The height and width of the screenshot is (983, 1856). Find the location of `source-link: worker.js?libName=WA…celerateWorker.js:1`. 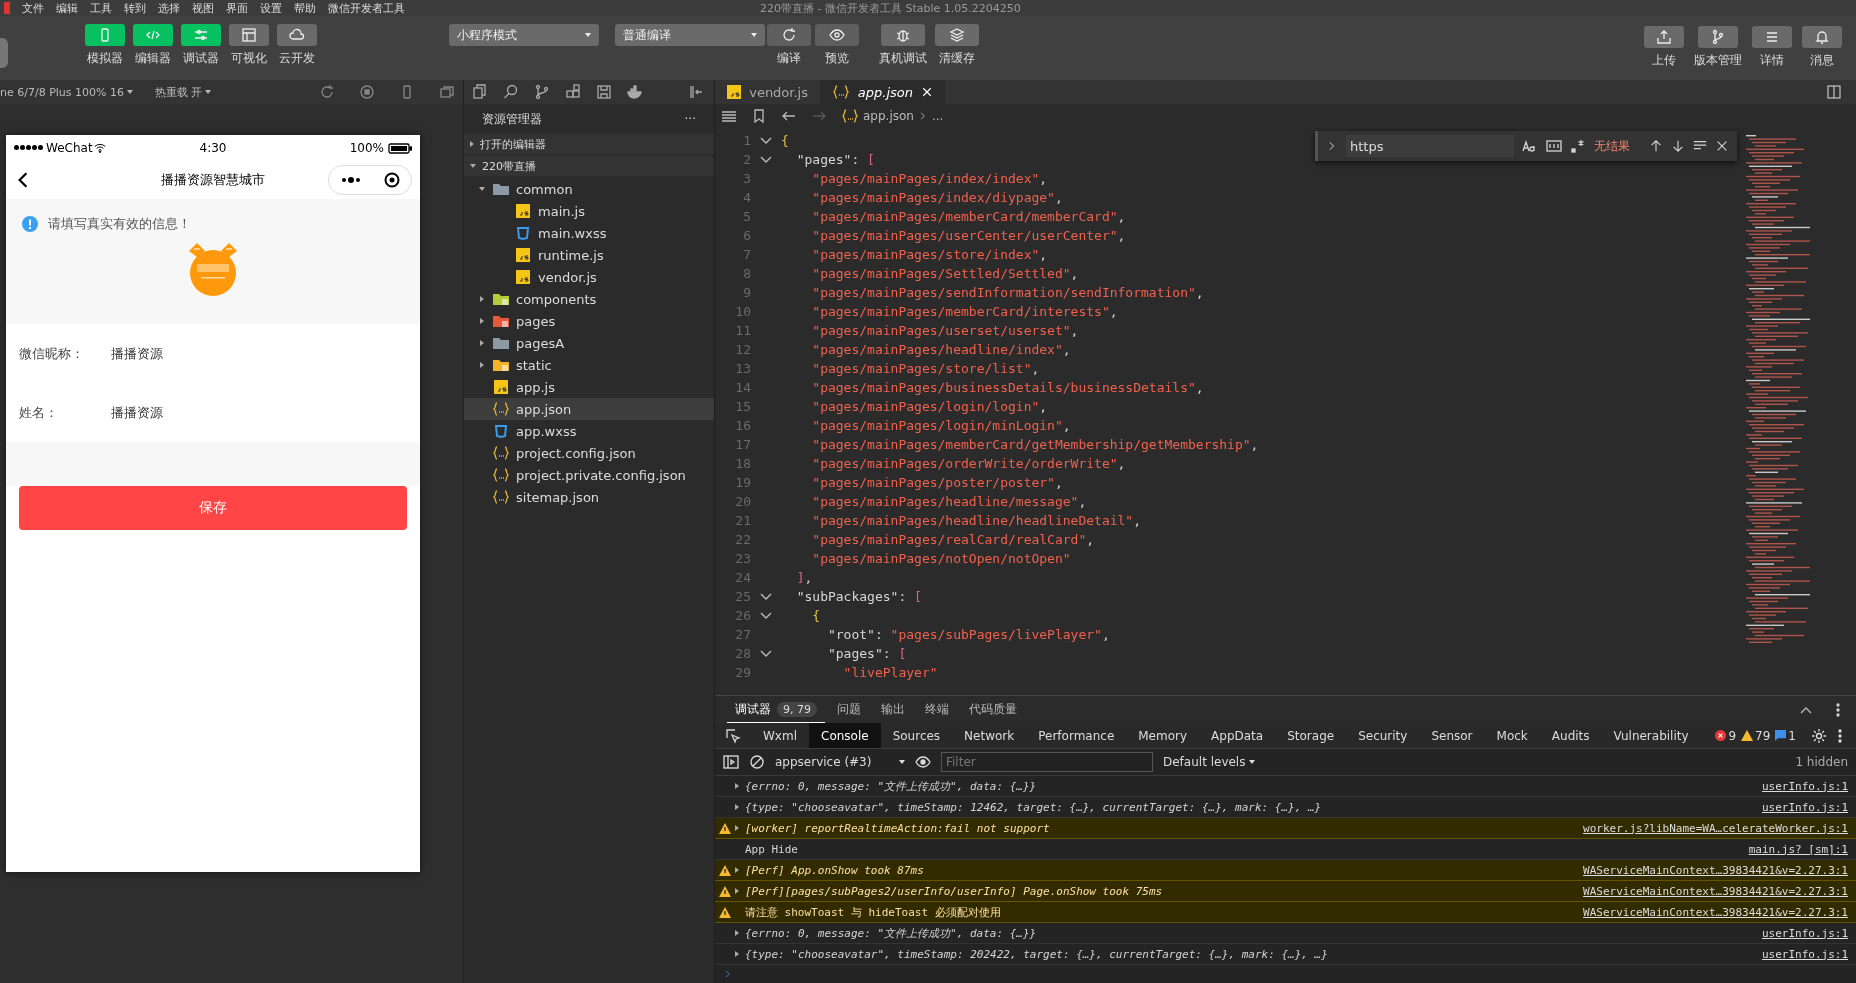

source-link: worker.js?libName=WA…celerateWorker.js:1 is located at coordinates (1715, 828).